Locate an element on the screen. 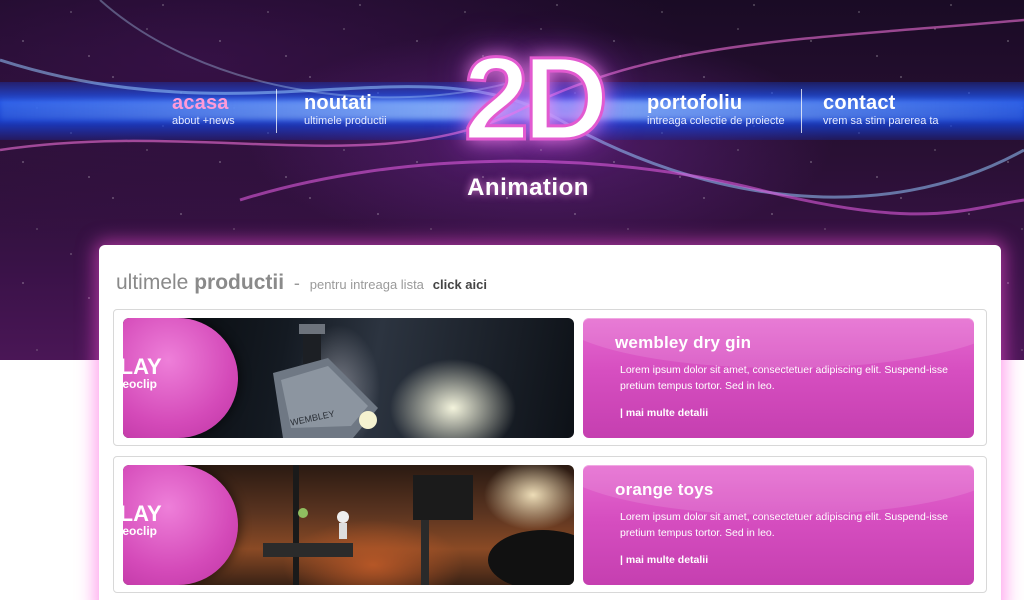 This screenshot has height=600, width=1024. logo-animation-text: Animation is located at coordinates (528, 187).